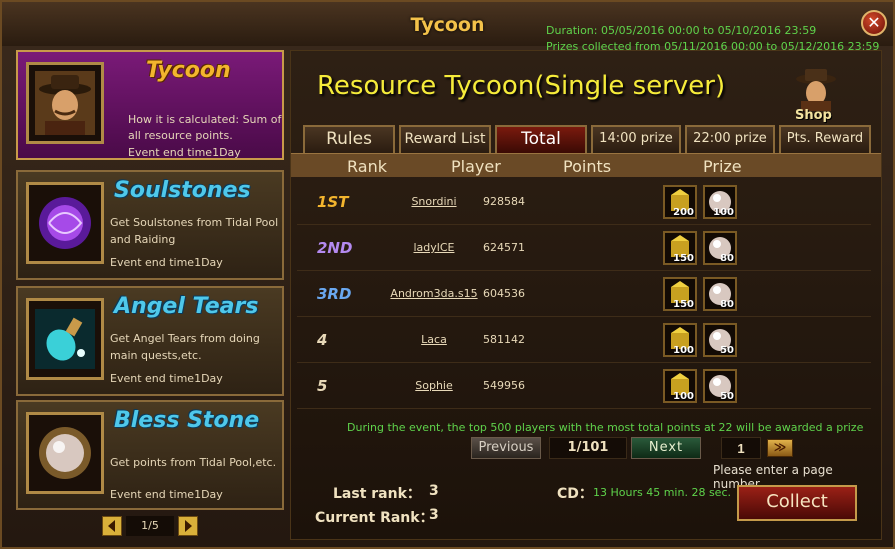 Image resolution: width=895 pixels, height=549 pixels. I want to click on tab-reward-list: Reward List, so click(445, 139).